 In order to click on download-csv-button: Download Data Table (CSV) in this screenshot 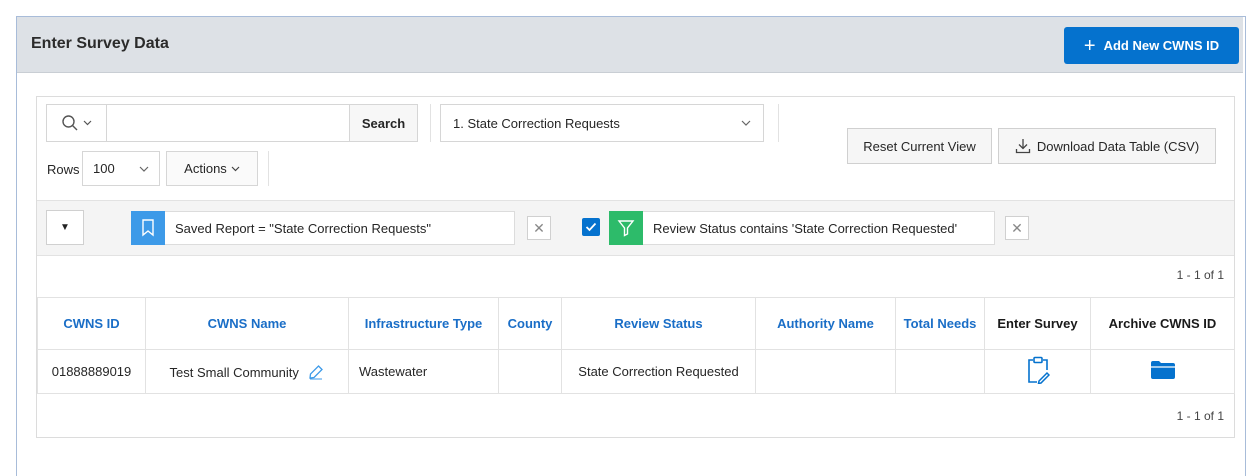, I will do `click(1107, 146)`.